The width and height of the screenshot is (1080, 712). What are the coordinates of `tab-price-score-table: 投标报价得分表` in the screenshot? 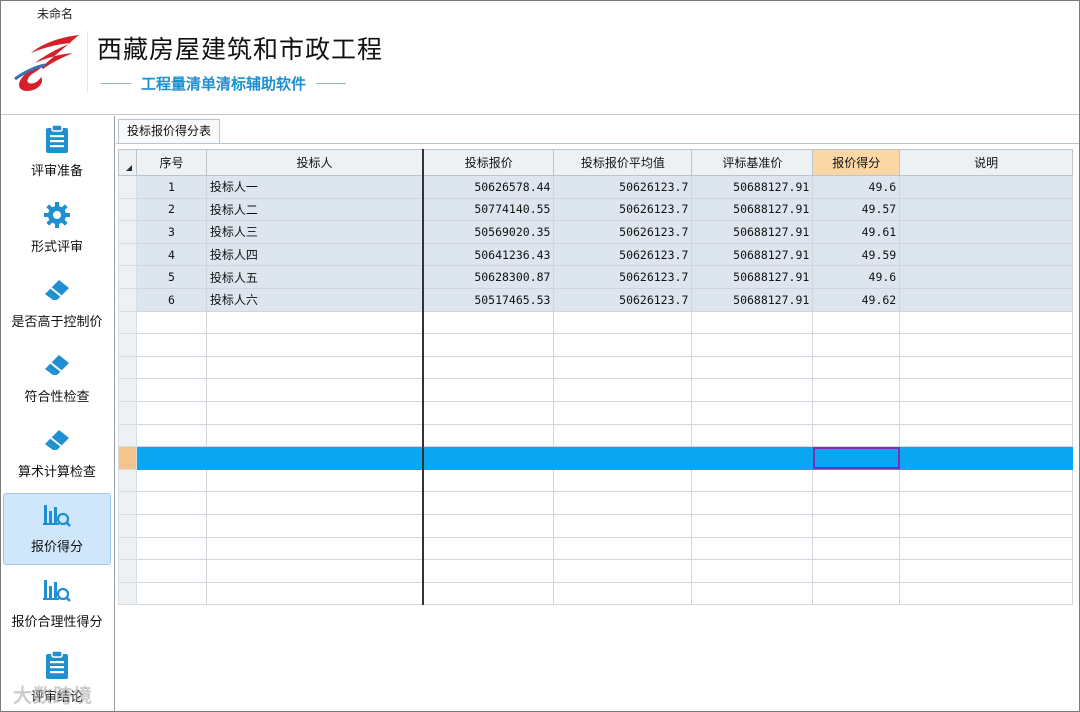 It's located at (169, 131).